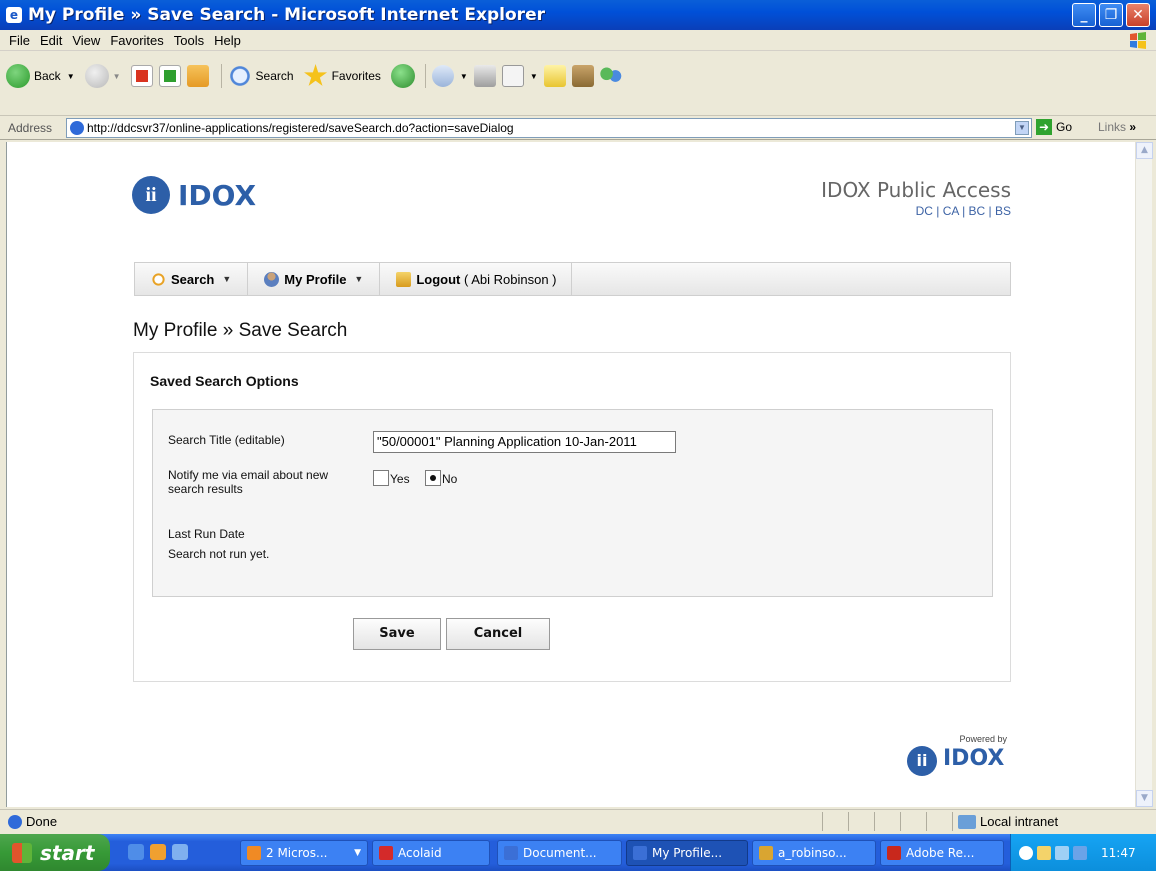 The width and height of the screenshot is (1156, 871). What do you see at coordinates (192, 279) in the screenshot?
I see `nav-search: Search ▼` at bounding box center [192, 279].